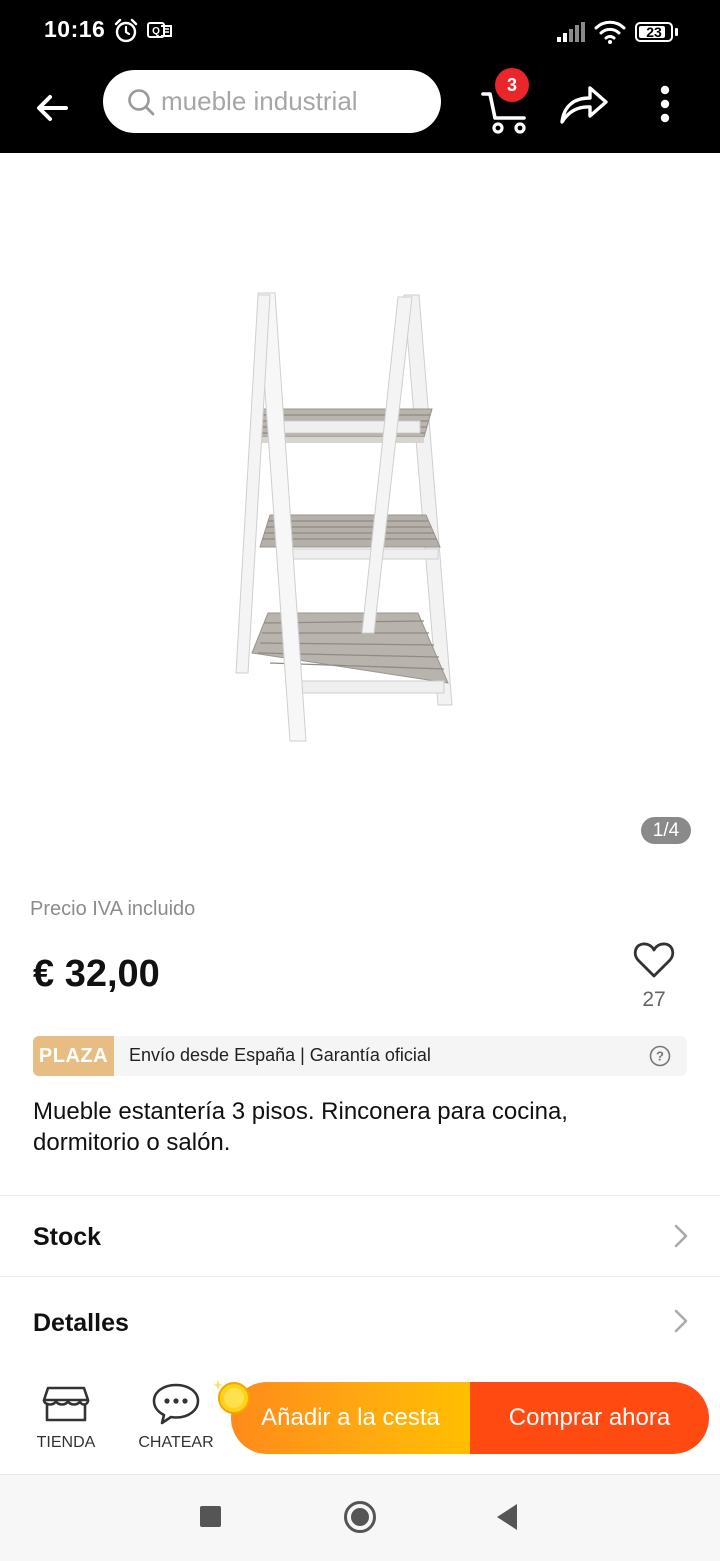 The image size is (720, 1561). What do you see at coordinates (67, 1237) in the screenshot?
I see `stock-label: Stock` at bounding box center [67, 1237].